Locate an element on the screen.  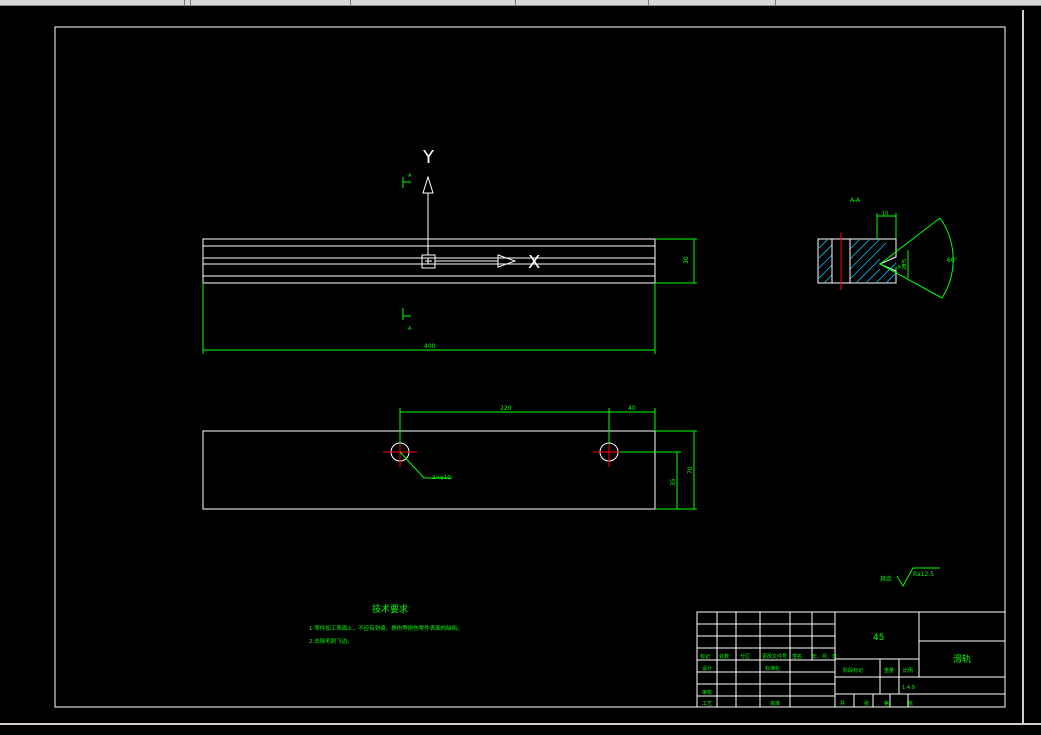
ucs-icon: Y X is located at coordinates (480, 210).